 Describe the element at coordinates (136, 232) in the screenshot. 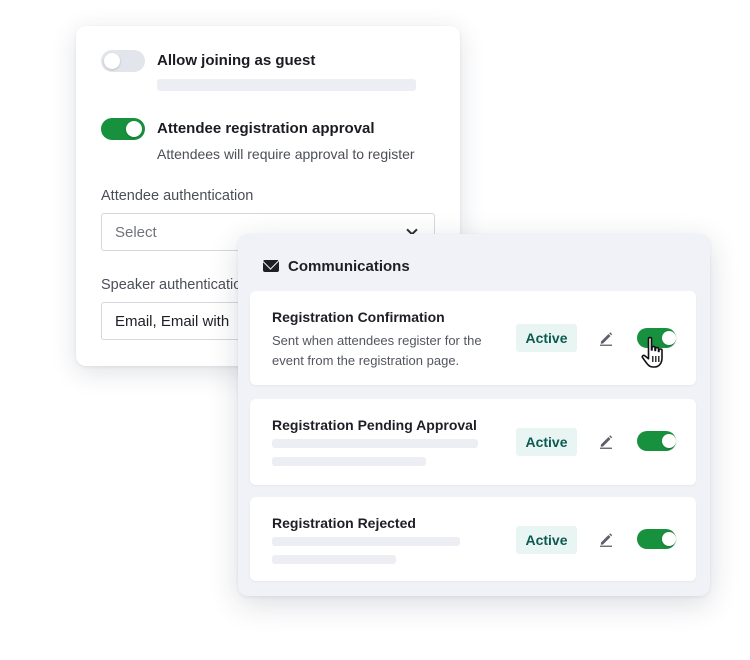

I see `attendee-auth-placeholder: Select` at that location.